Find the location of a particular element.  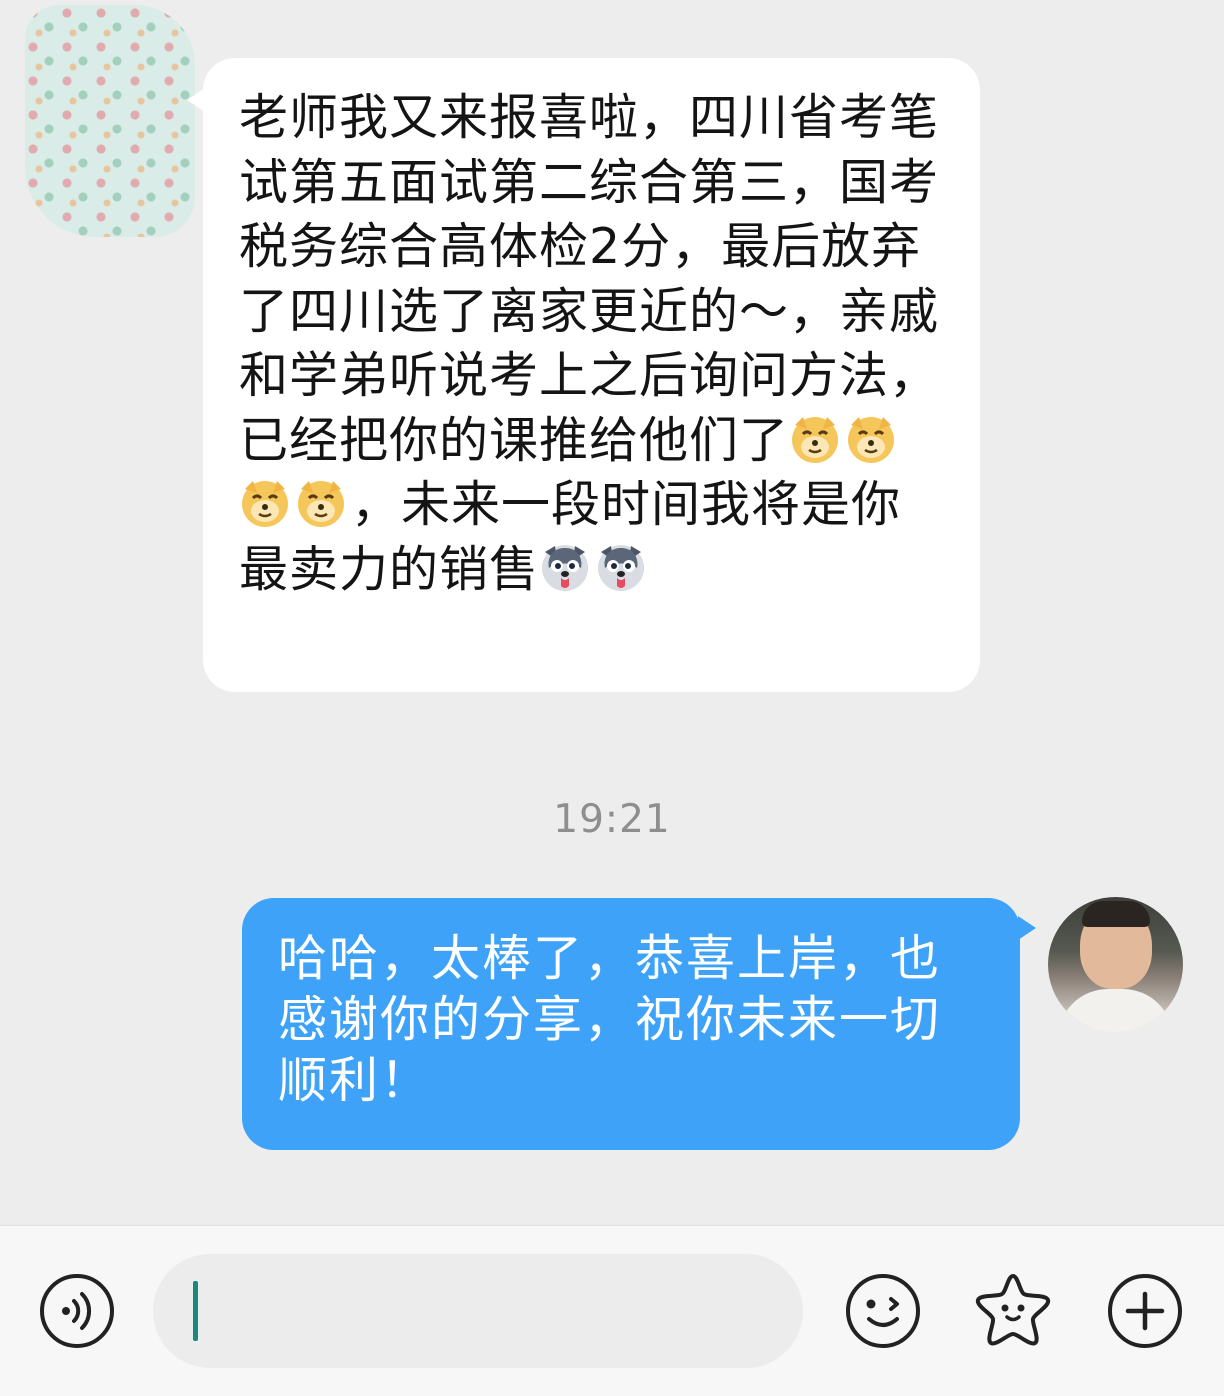

avatar-hair is located at coordinates (1116, 914).